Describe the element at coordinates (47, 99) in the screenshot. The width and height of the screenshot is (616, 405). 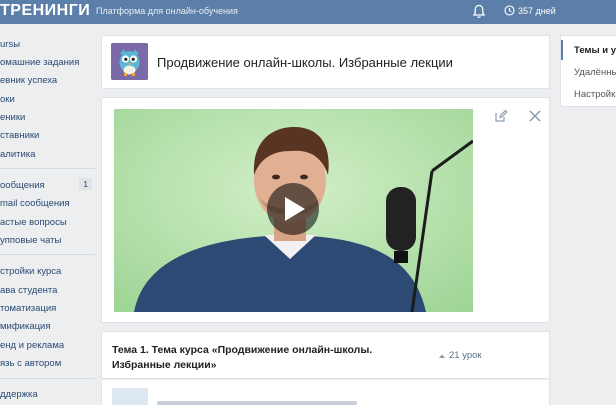
I see `sidebar-item-lessons: оки` at that location.